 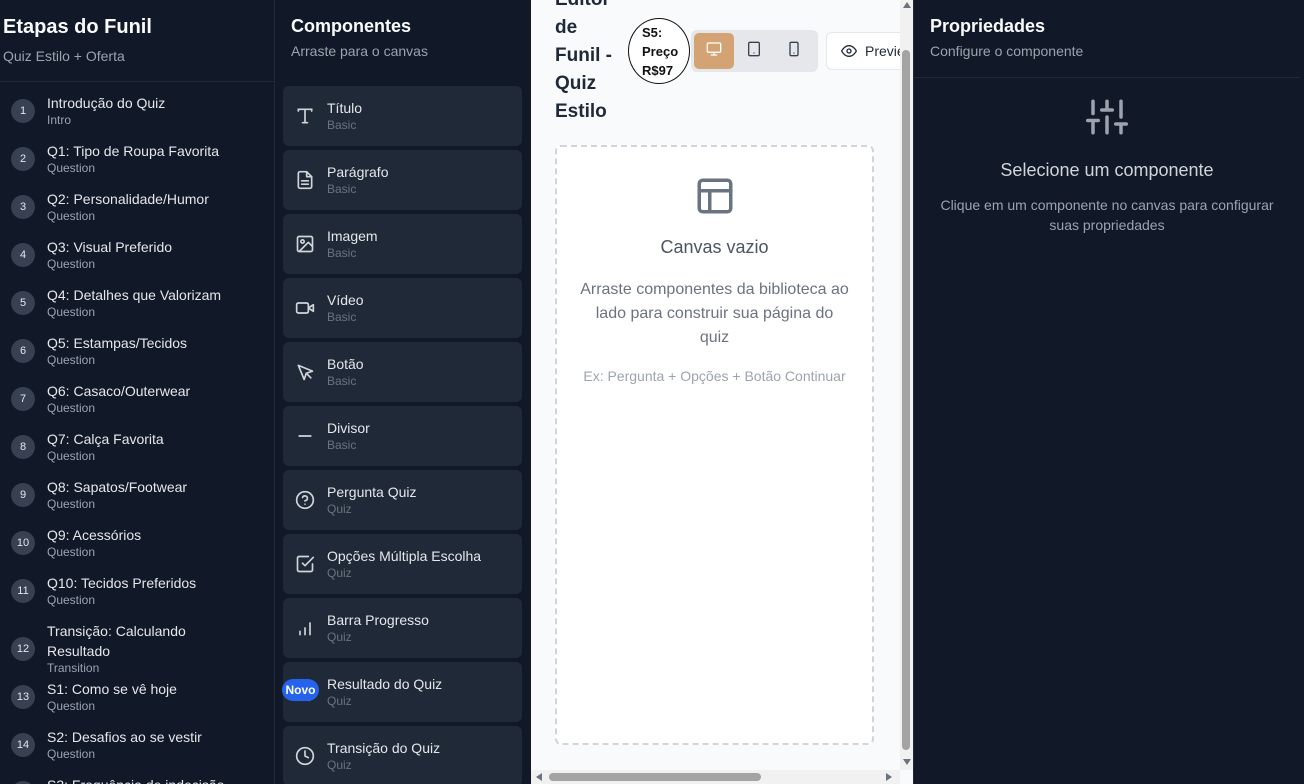 What do you see at coordinates (305, 564) in the screenshot?
I see `check-square-icon` at bounding box center [305, 564].